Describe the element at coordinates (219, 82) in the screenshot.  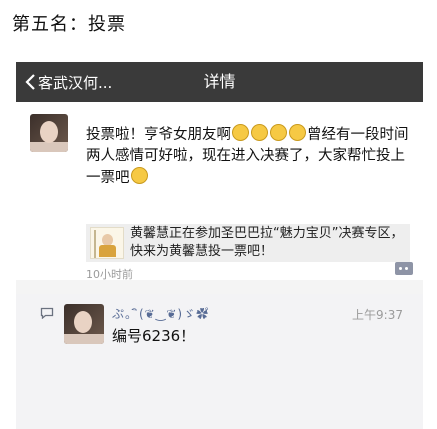
I see `navbar: 客武汉何... 详情` at that location.